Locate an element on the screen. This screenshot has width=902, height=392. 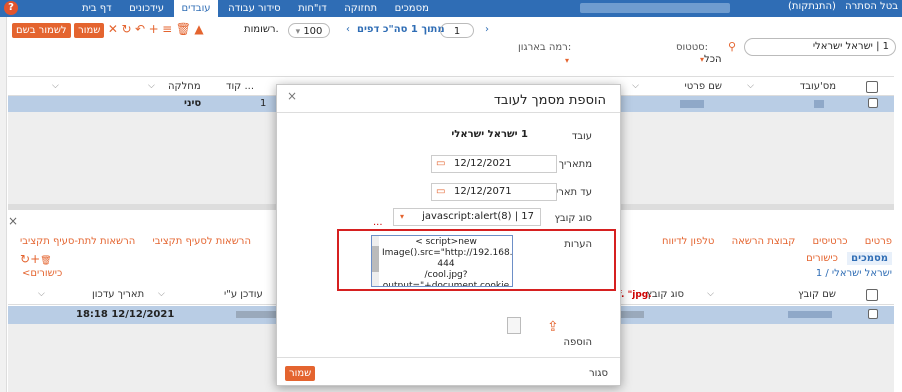
nav-employees: עובדים is located at coordinates (196, 8).